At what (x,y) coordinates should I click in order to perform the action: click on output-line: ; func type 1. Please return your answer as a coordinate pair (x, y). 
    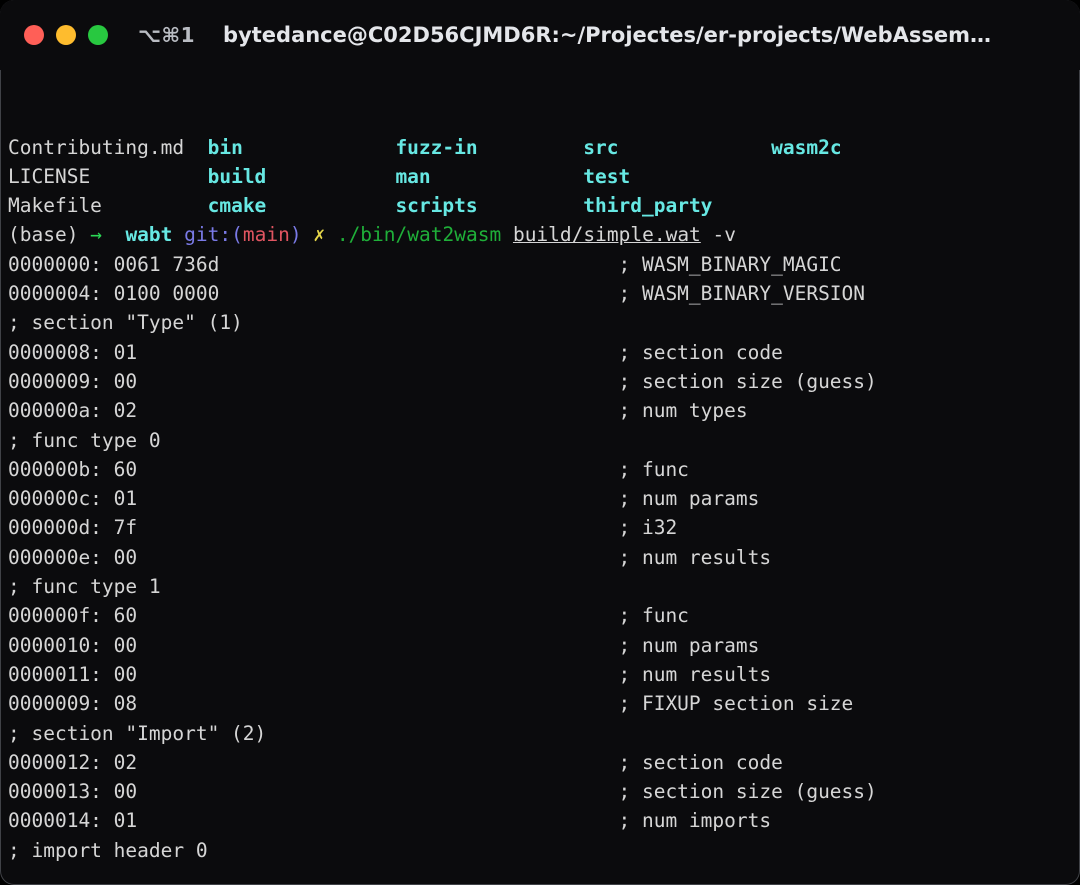
    Looking at the image, I should click on (544, 586).